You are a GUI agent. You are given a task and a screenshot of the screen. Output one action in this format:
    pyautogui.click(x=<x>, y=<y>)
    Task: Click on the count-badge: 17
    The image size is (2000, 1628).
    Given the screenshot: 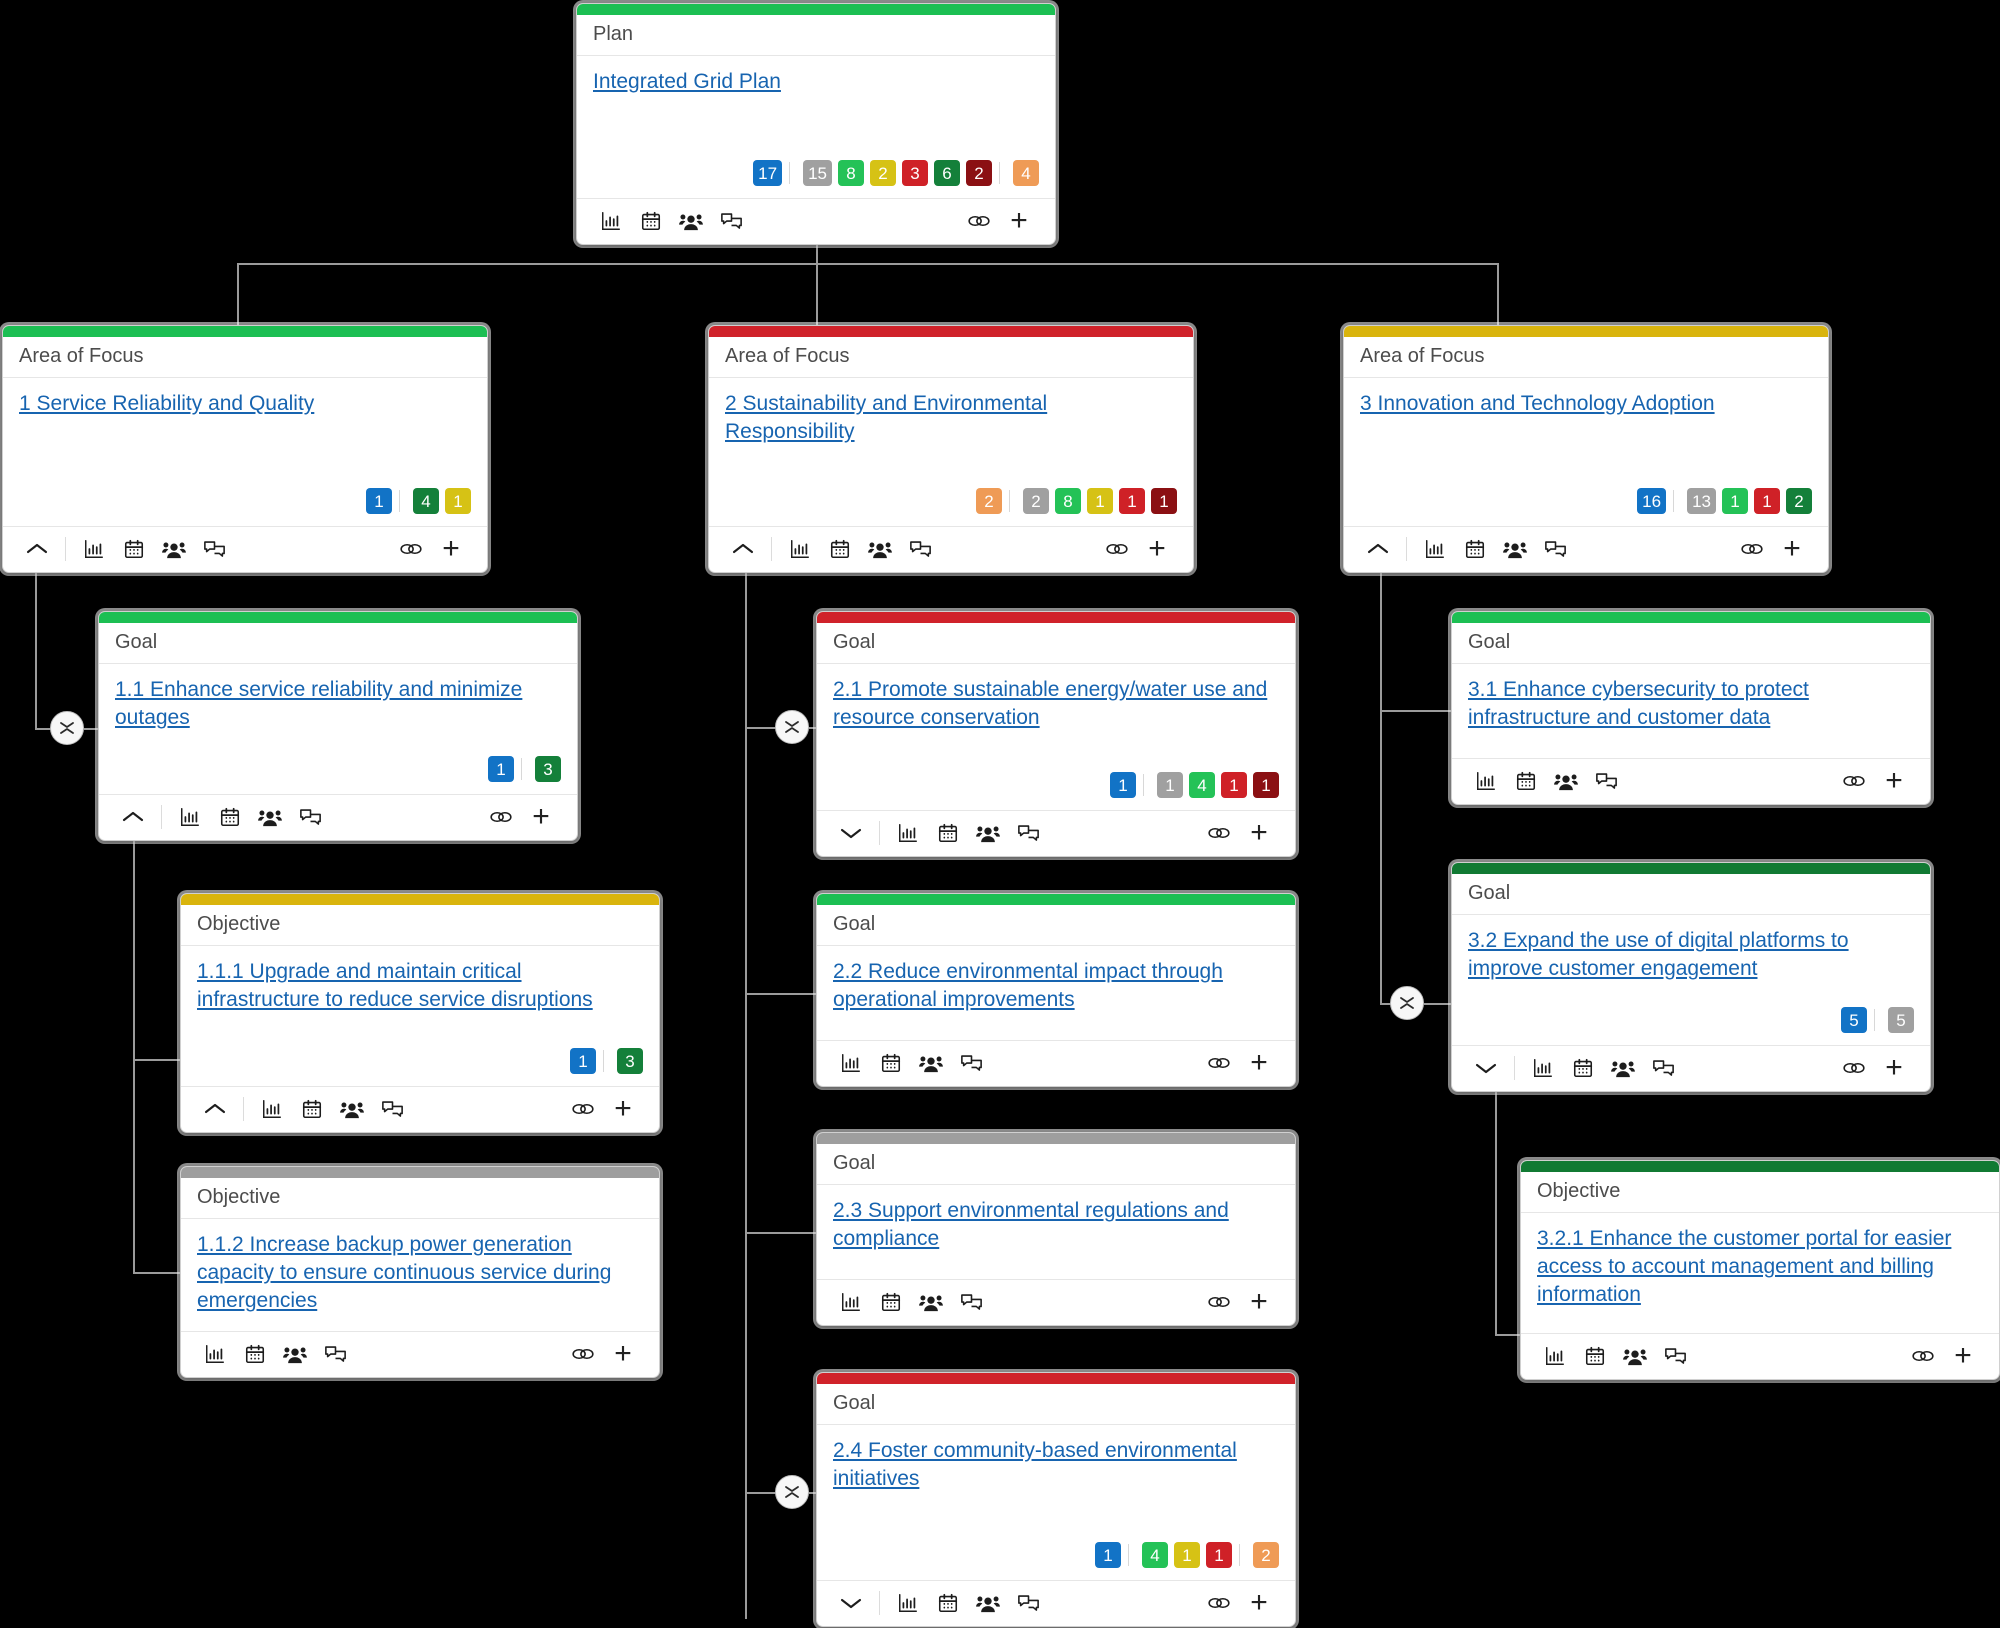 What is the action you would take?
    pyautogui.click(x=768, y=173)
    